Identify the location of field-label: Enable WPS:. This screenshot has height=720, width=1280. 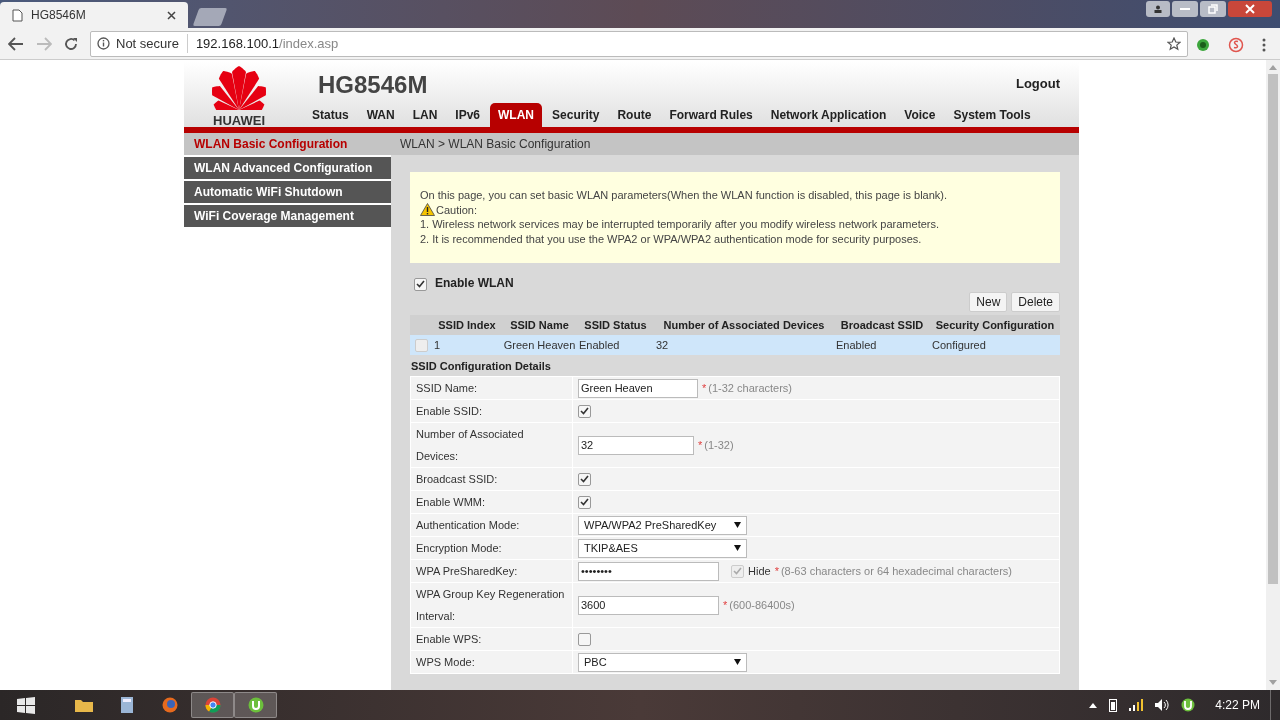
(492, 639).